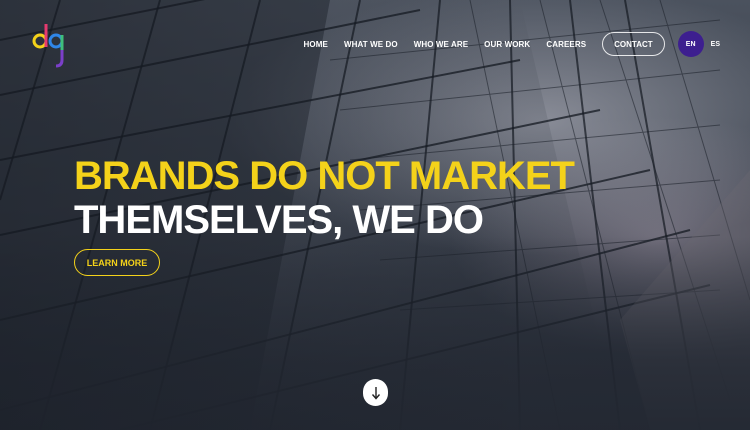 Image resolution: width=750 pixels, height=430 pixels. I want to click on lang-en-button: EN, so click(690, 44).